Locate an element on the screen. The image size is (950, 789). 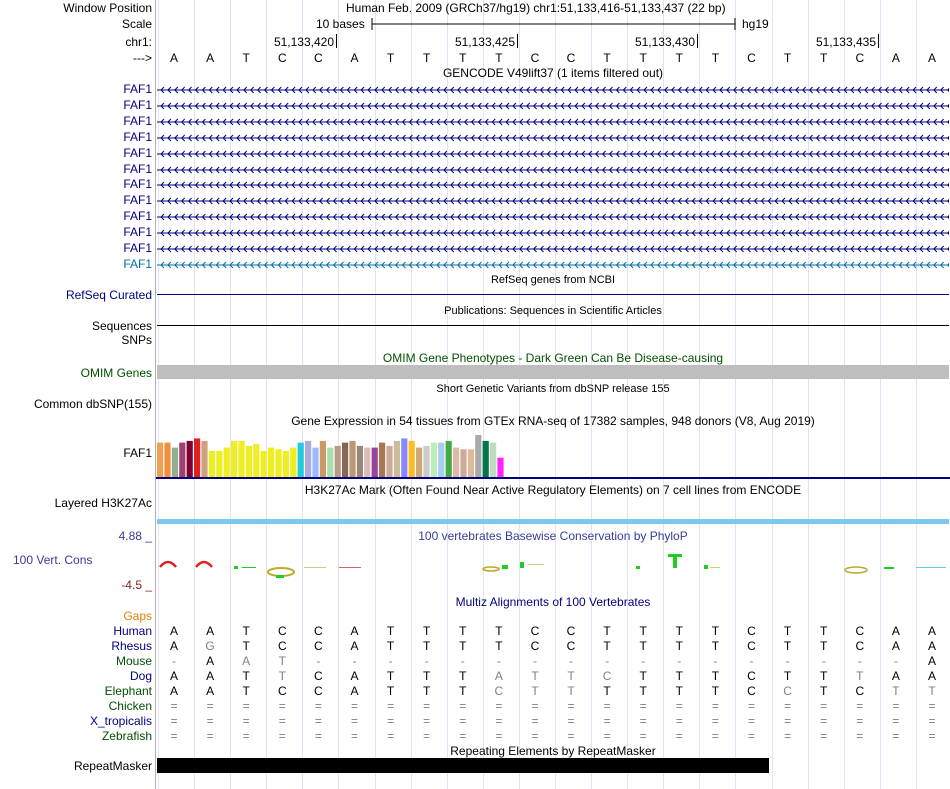
species-label: Elephant is located at coordinates (128, 691).